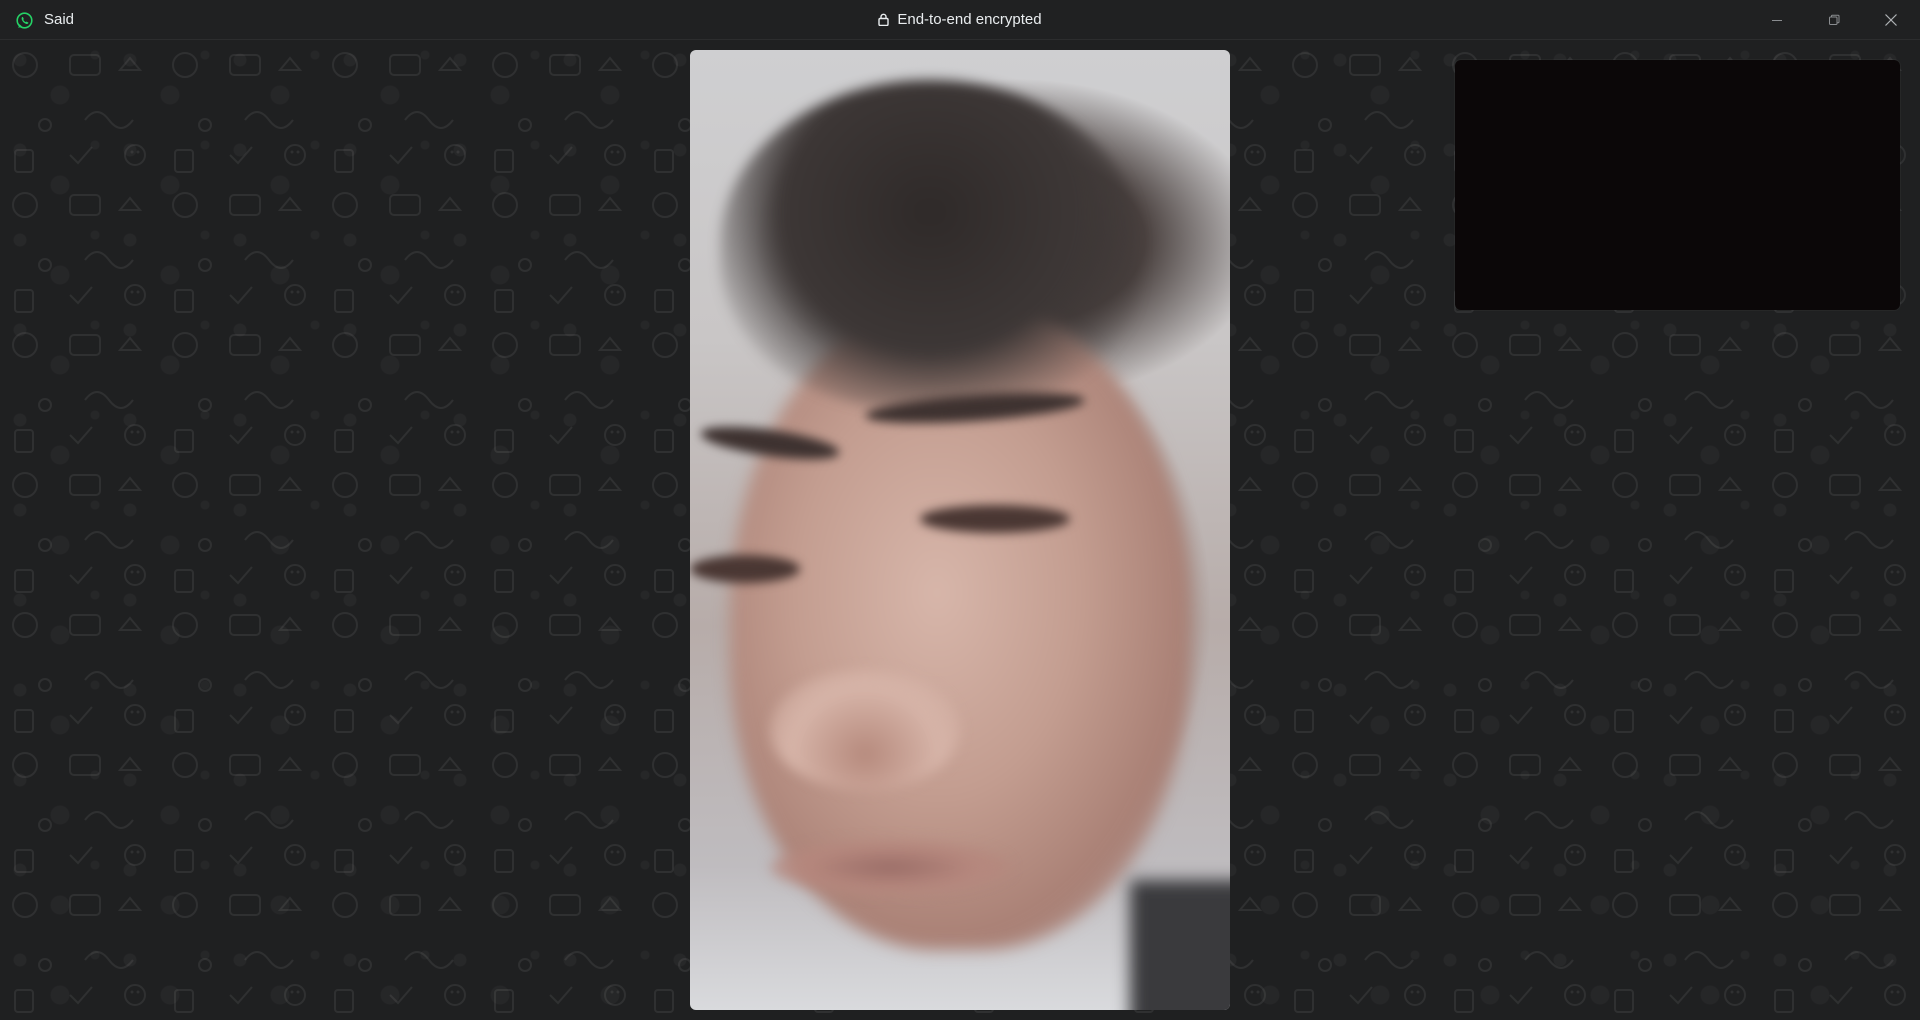 This screenshot has width=1920, height=1020. I want to click on restore-button, so click(1834, 20).